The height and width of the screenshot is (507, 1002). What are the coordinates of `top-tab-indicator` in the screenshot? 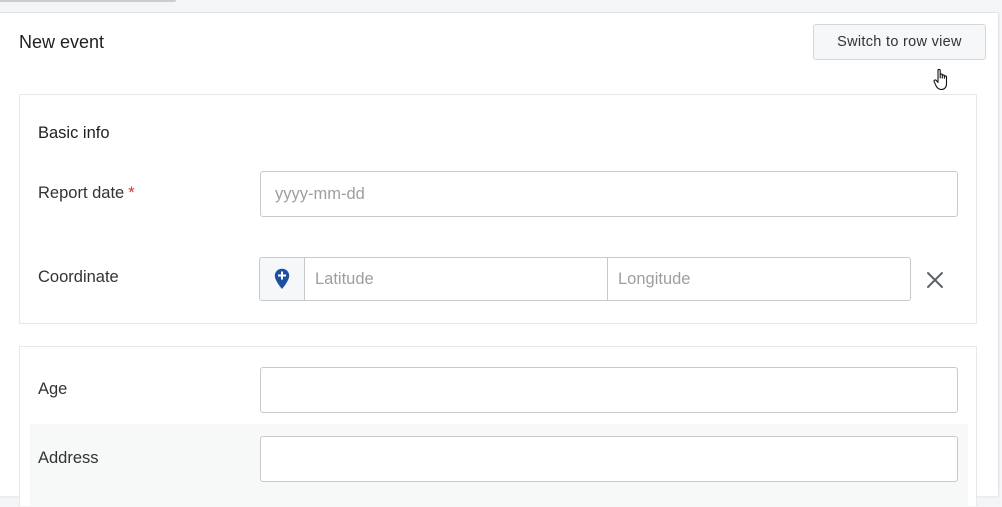 It's located at (88, 1).